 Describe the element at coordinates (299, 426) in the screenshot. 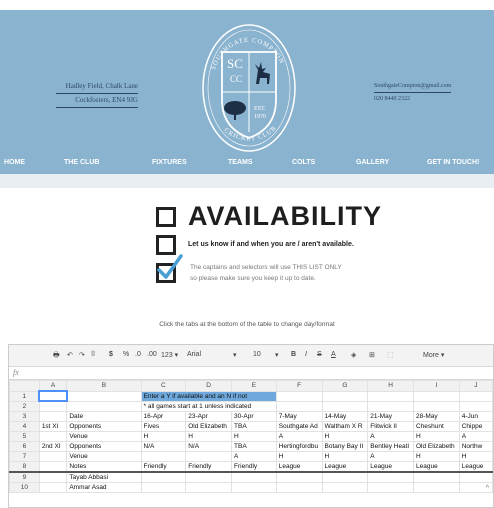

I see `sheet-cell: Southgate Ad` at that location.